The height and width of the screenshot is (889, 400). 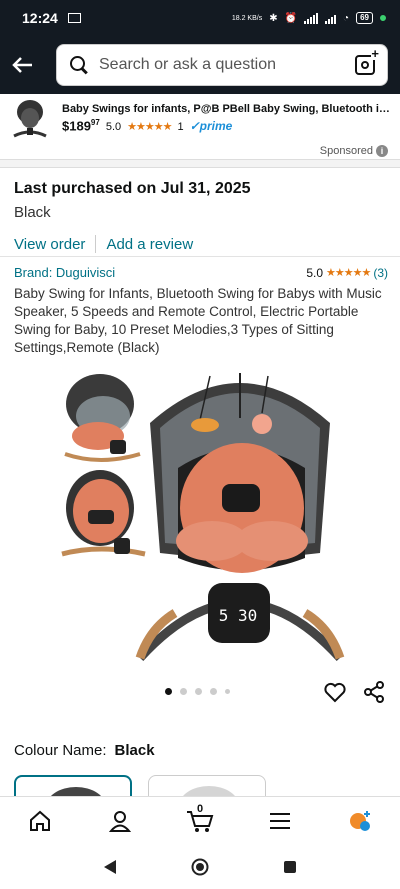 What do you see at coordinates (96, 244) in the screenshot?
I see `link-divider` at bounding box center [96, 244].